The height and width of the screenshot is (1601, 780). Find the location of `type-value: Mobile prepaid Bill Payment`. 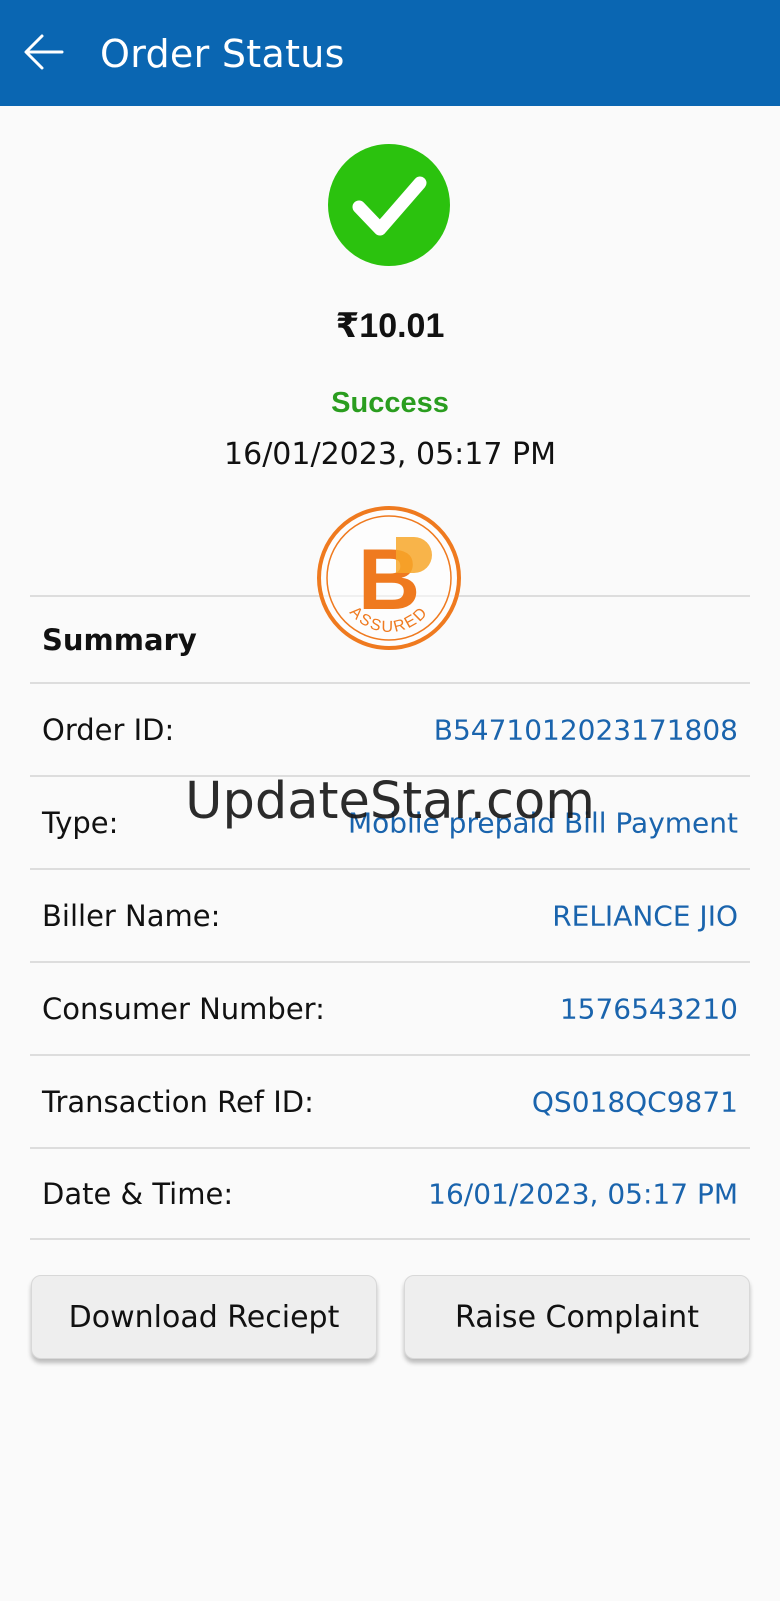

type-value: Mobile prepaid Bill Payment is located at coordinates (542, 822).